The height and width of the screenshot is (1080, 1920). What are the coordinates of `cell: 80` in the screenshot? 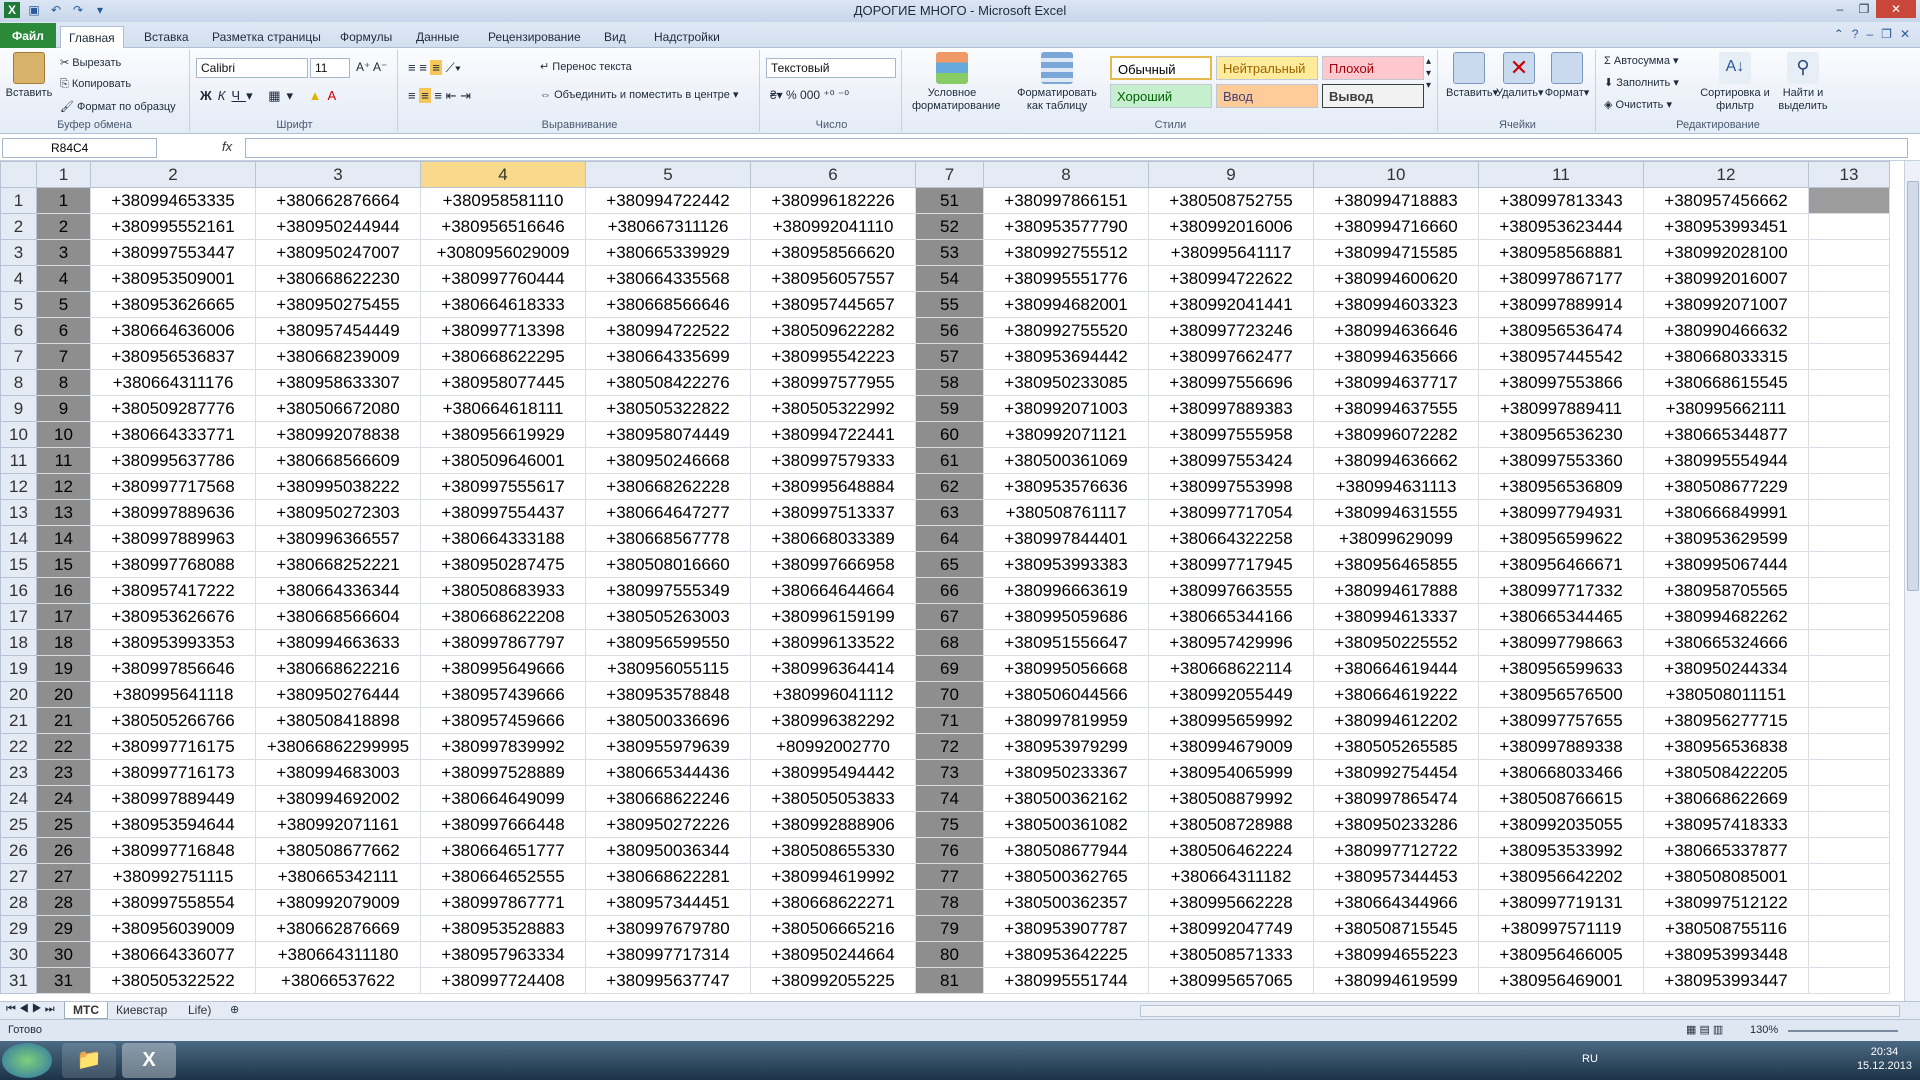 It's located at (949, 954).